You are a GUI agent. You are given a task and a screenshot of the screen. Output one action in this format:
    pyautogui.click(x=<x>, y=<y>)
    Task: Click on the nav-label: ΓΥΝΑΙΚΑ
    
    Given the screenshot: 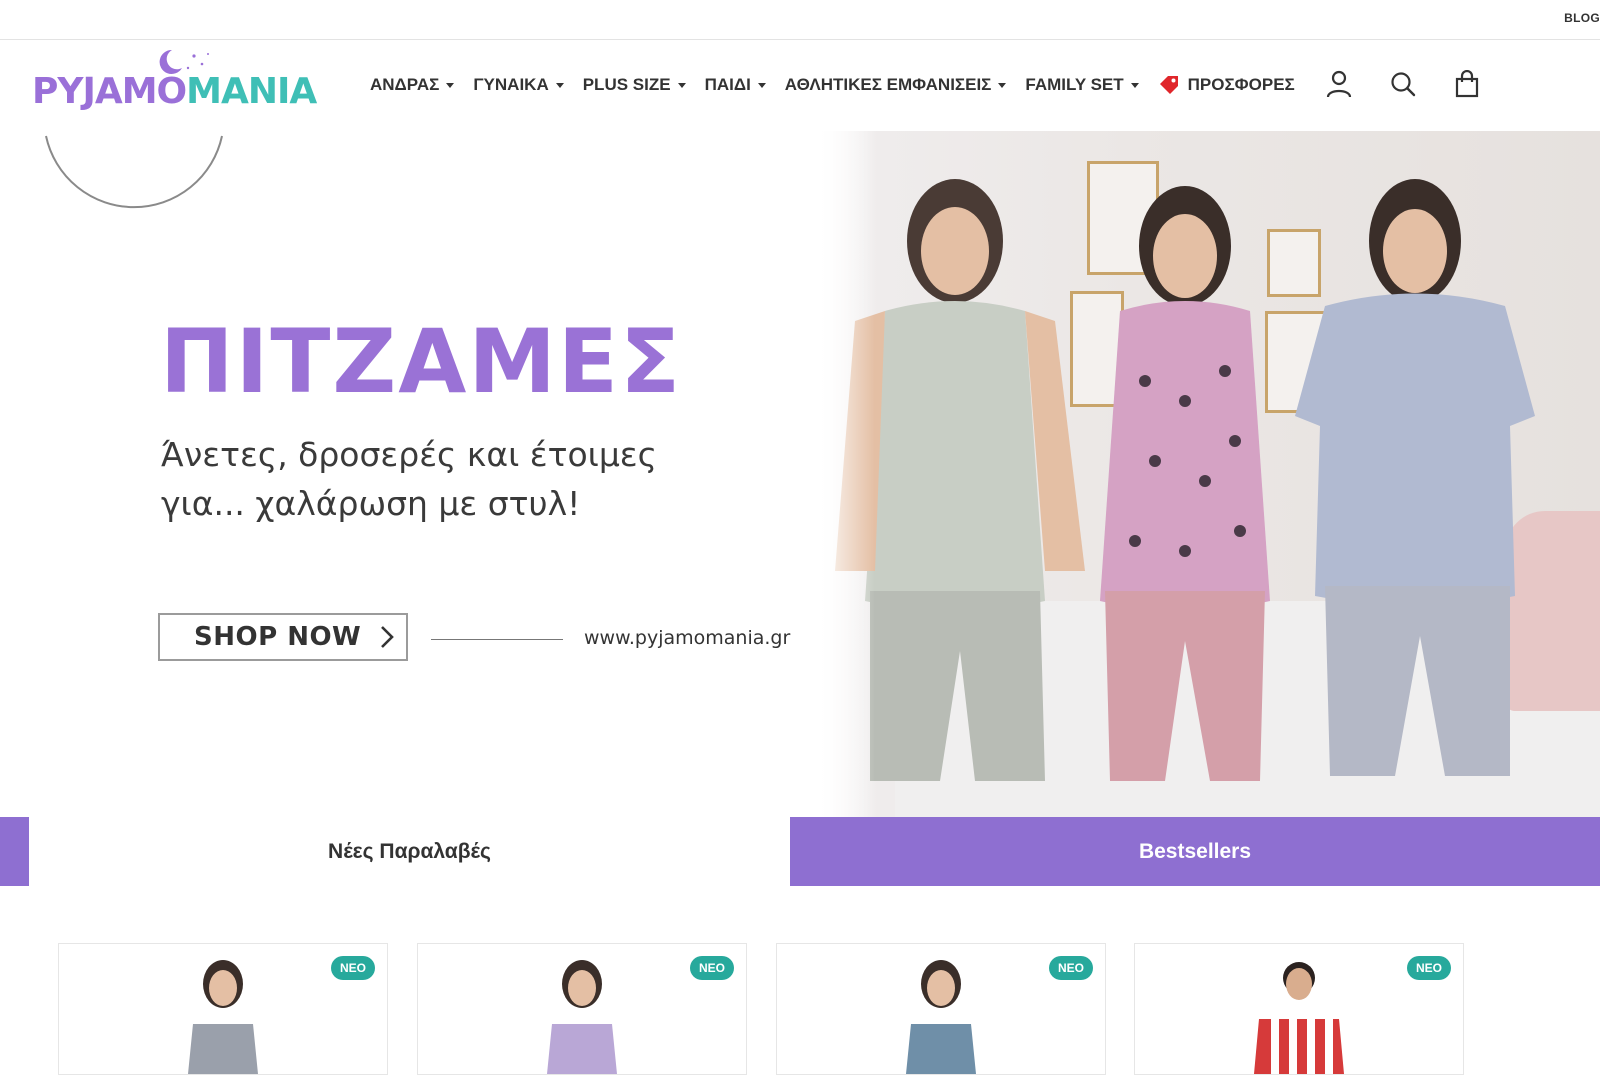 What is the action you would take?
    pyautogui.click(x=511, y=84)
    